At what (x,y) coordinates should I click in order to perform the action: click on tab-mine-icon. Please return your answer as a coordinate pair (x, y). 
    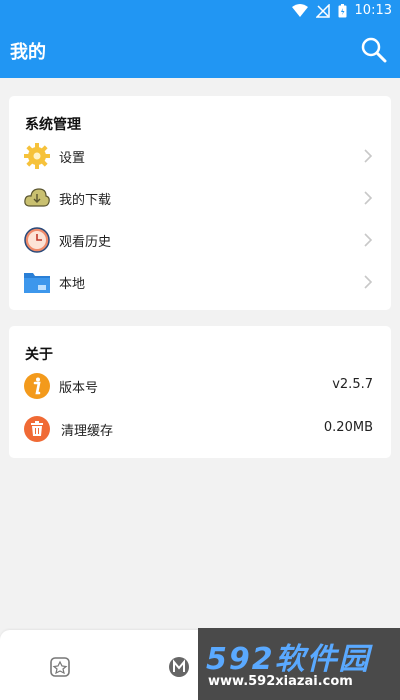
    Looking at the image, I should click on (179, 667).